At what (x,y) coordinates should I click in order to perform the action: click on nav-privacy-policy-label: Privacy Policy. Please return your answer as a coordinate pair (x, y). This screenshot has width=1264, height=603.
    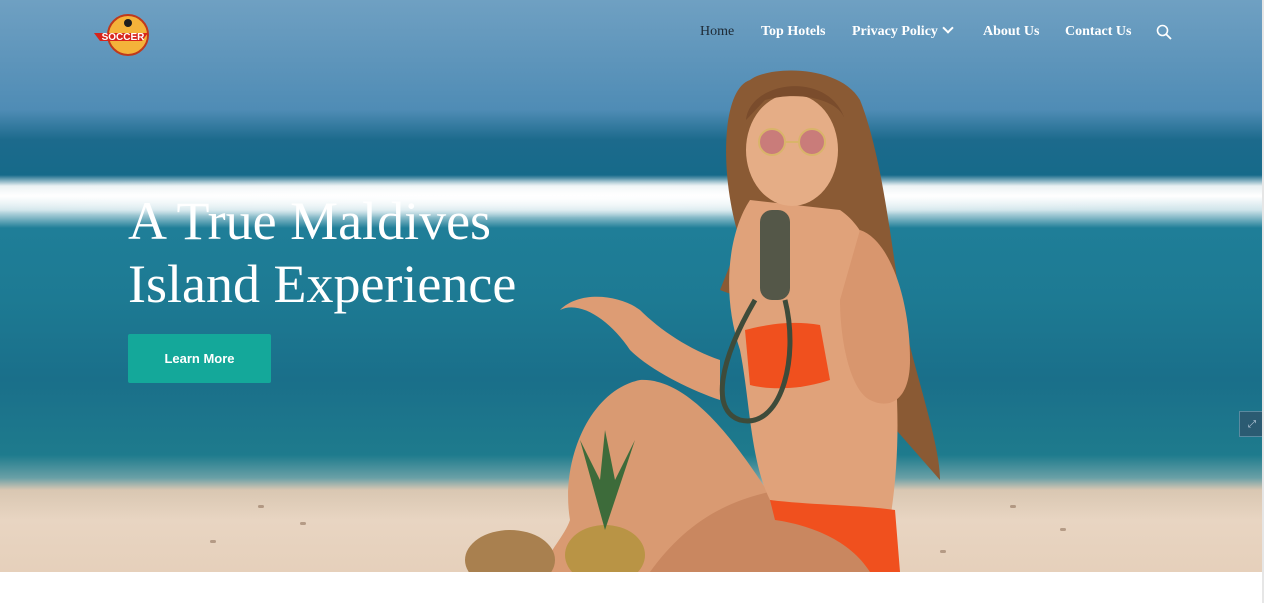
    Looking at the image, I should click on (895, 31).